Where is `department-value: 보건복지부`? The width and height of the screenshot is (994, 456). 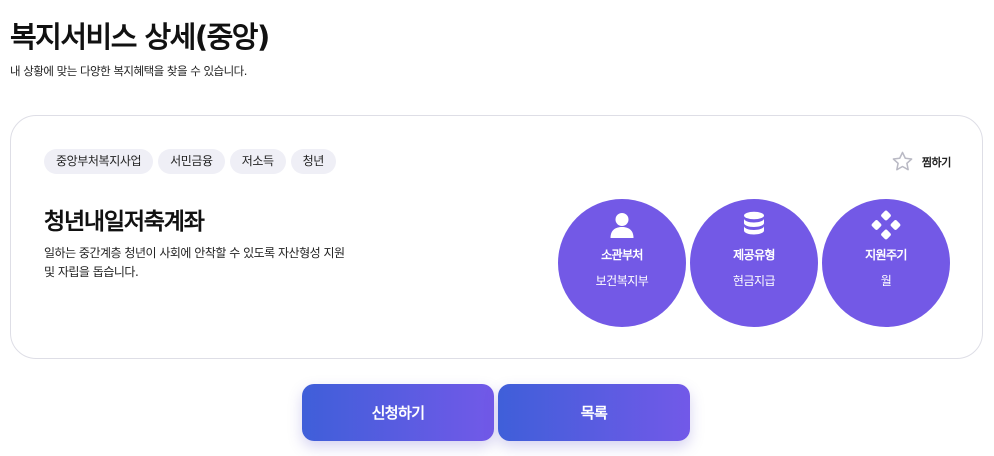 department-value: 보건복지부 is located at coordinates (622, 281).